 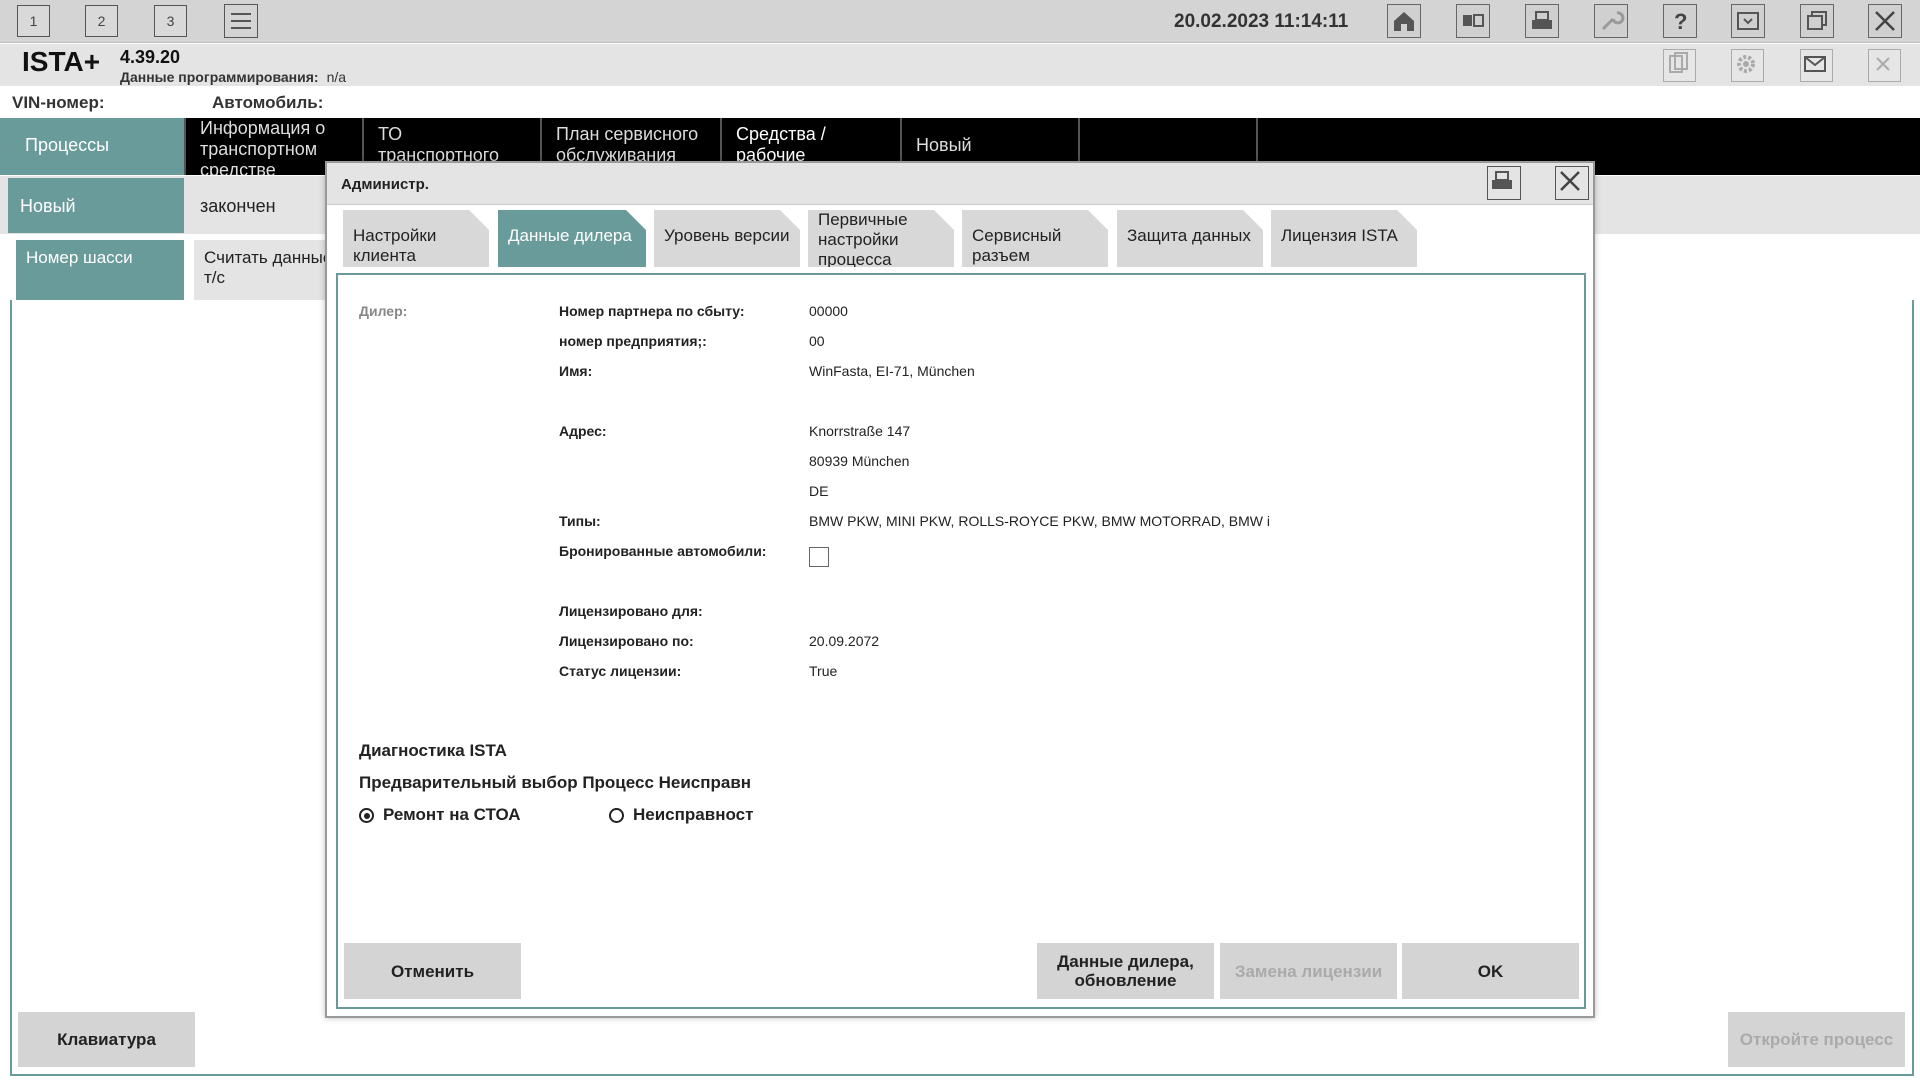 What do you see at coordinates (859, 461) in the screenshot?
I see `address-line-2: 80939 München` at bounding box center [859, 461].